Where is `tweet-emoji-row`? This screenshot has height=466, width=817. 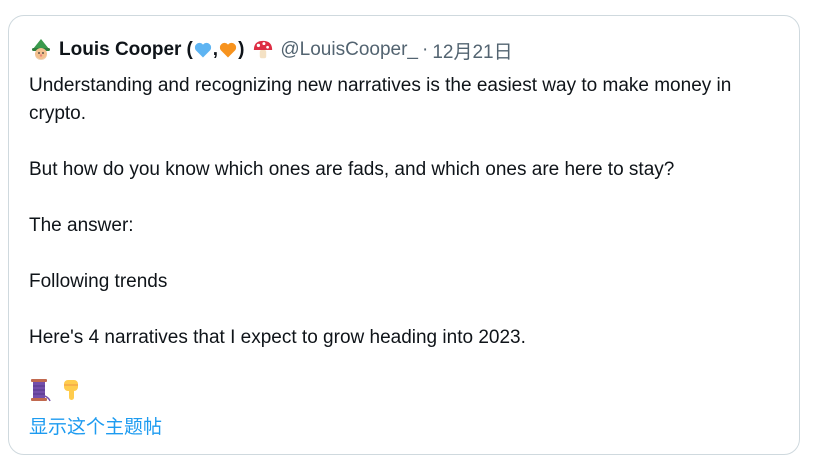 tweet-emoji-row is located at coordinates (56, 390).